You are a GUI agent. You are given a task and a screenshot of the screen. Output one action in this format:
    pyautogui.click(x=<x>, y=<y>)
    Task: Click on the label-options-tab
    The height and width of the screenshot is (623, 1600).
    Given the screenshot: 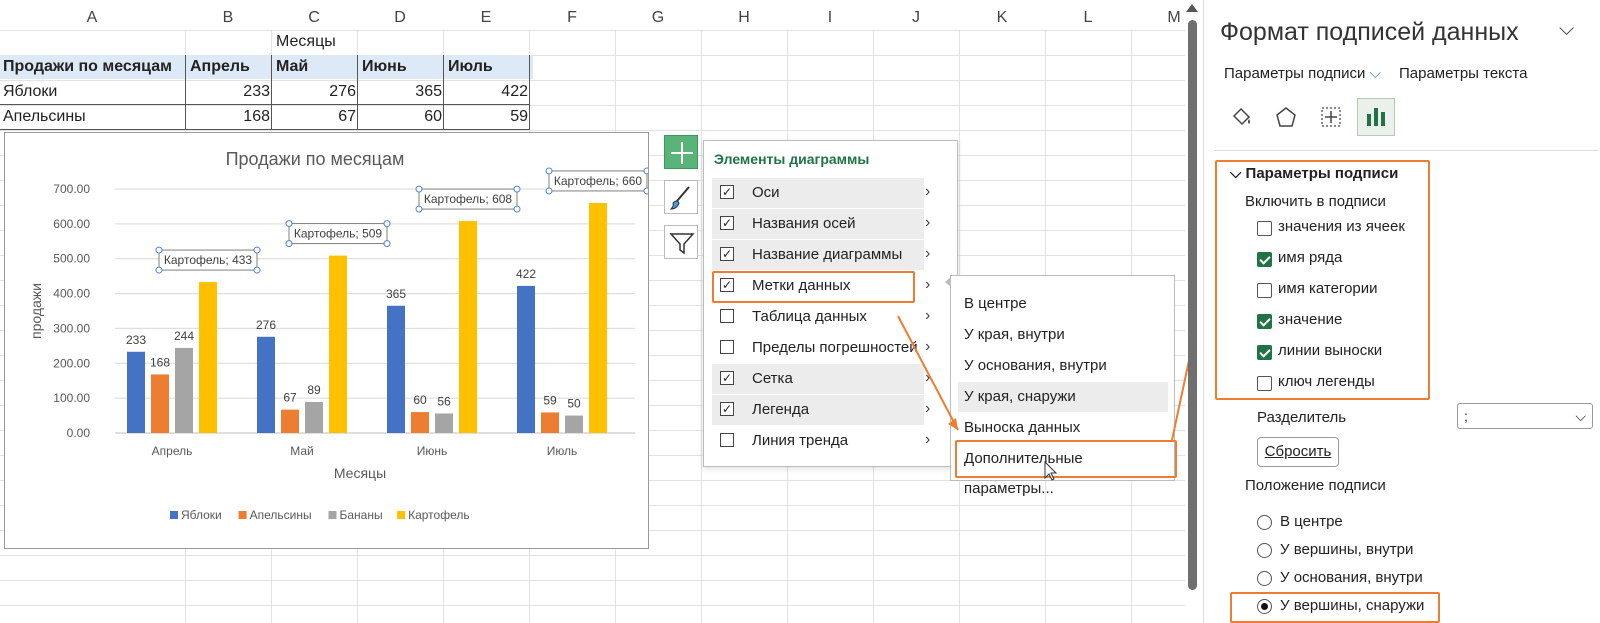 What is the action you would take?
    pyautogui.click(x=1376, y=117)
    